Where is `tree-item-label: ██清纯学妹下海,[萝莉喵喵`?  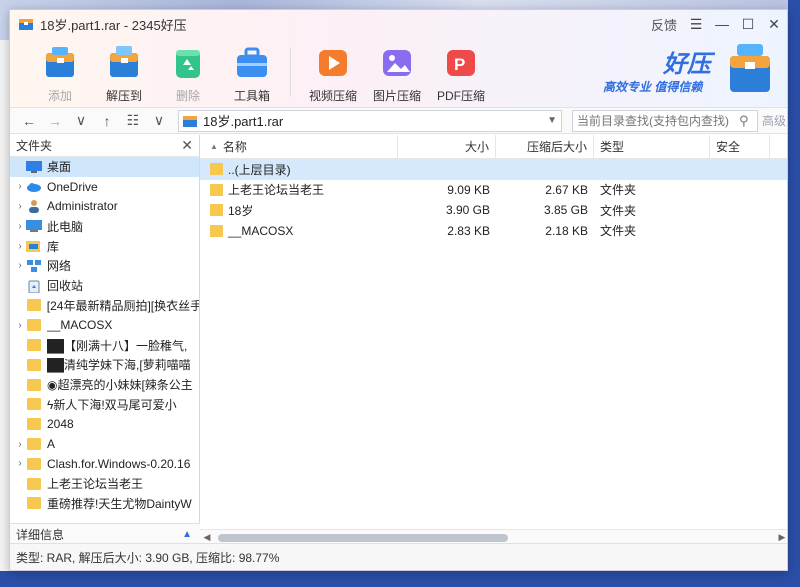
tree-item-label: ██清纯学妹下海,[萝莉喵喵 is located at coordinates (119, 365).